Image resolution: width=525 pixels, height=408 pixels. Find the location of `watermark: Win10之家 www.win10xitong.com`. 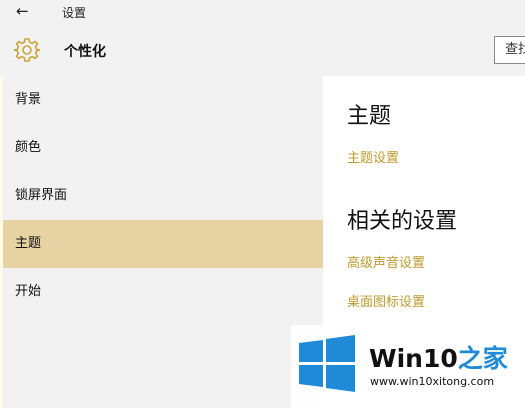

watermark: Win10之家 www.win10xitong.com is located at coordinates (408, 366).